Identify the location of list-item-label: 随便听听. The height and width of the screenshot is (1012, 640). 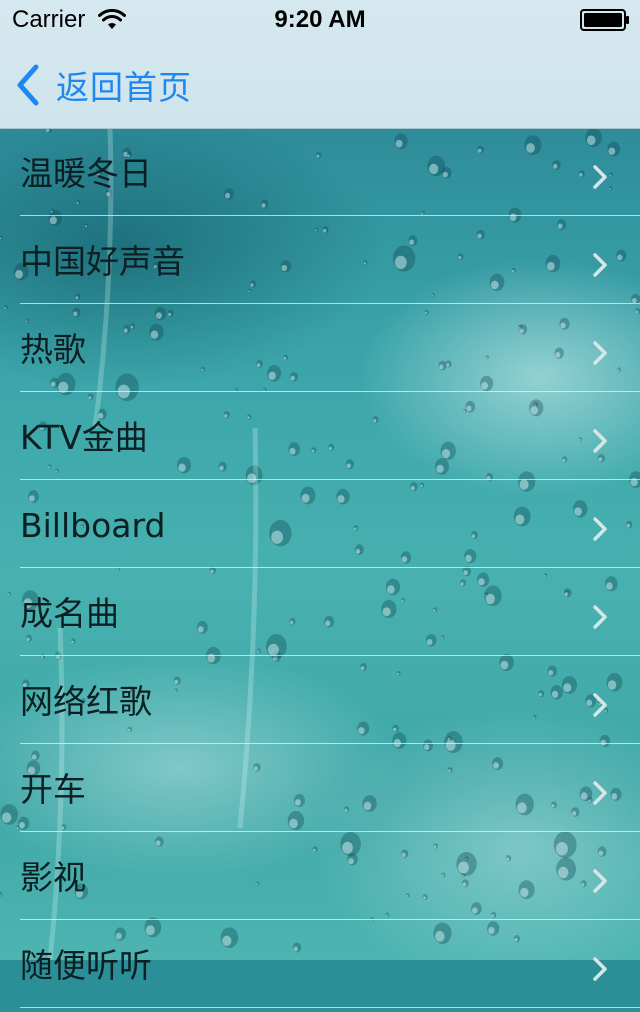
(86, 965).